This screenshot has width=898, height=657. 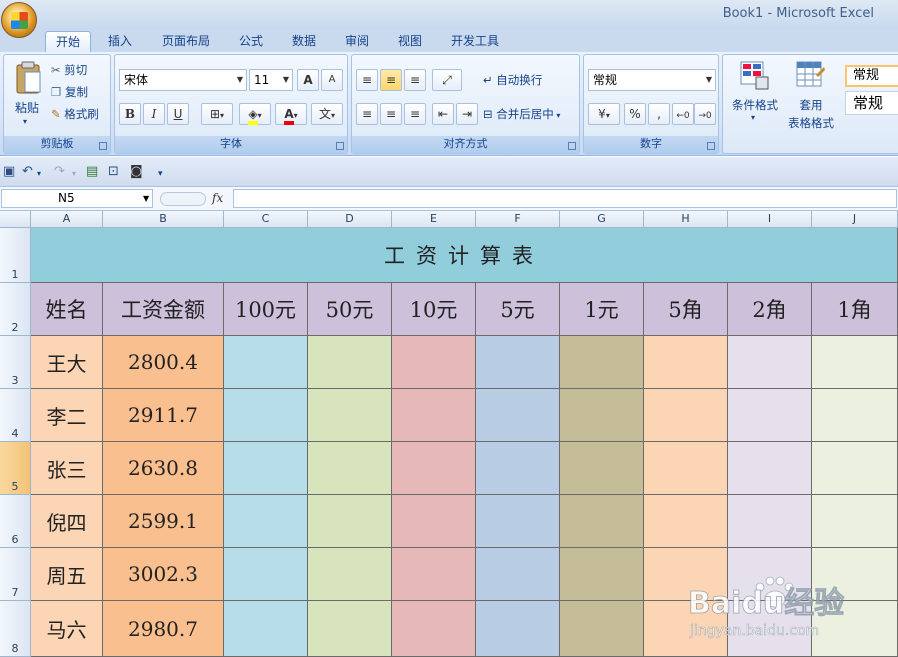 I want to click on amount-cell: 2911.7, so click(x=163, y=415).